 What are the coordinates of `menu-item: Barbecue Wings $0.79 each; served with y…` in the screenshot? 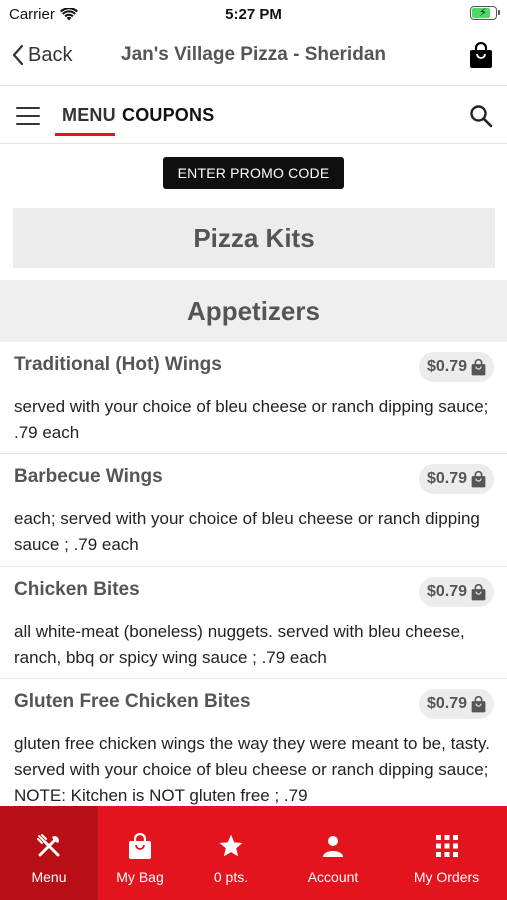 It's located at (253, 510).